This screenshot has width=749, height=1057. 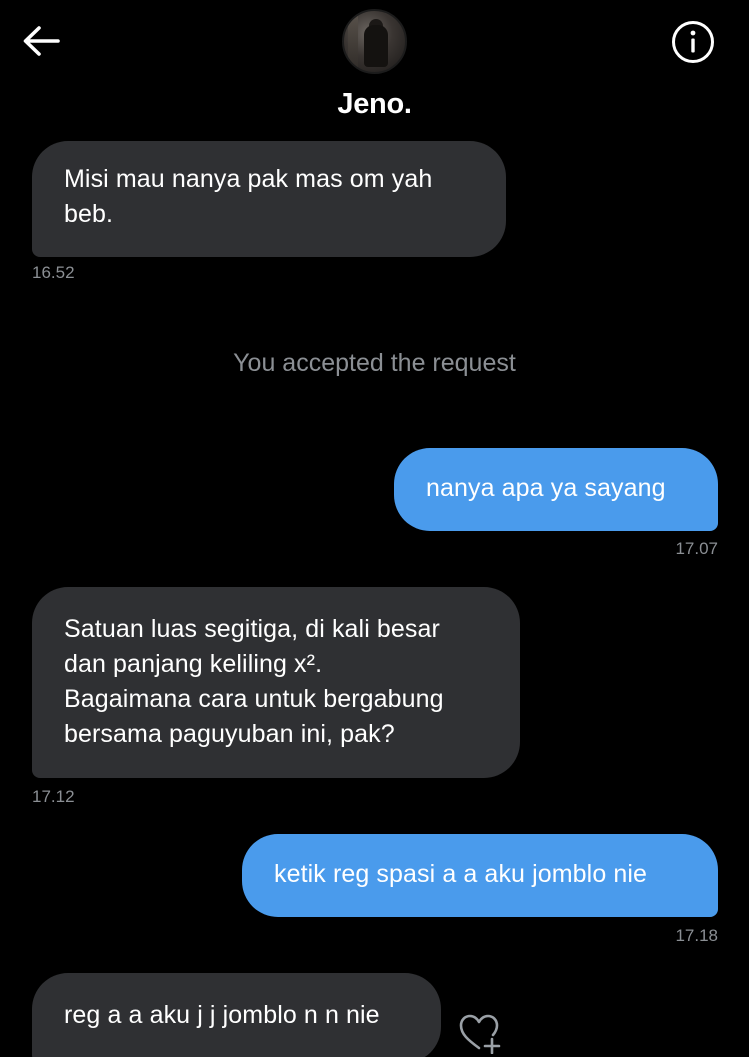 What do you see at coordinates (222, 1015) in the screenshot?
I see `message-text: reg a a aku j j jomblo n n nie` at bounding box center [222, 1015].